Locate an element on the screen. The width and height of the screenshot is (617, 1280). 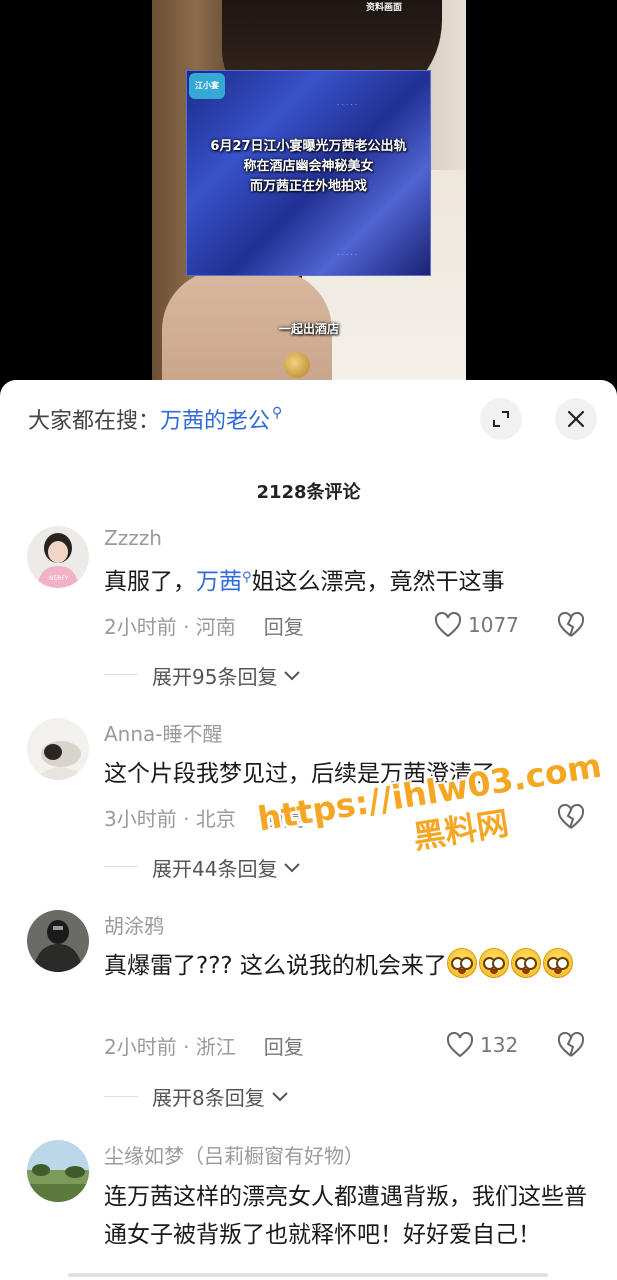
expand-replies-label: 展开95条回复 is located at coordinates (215, 676).